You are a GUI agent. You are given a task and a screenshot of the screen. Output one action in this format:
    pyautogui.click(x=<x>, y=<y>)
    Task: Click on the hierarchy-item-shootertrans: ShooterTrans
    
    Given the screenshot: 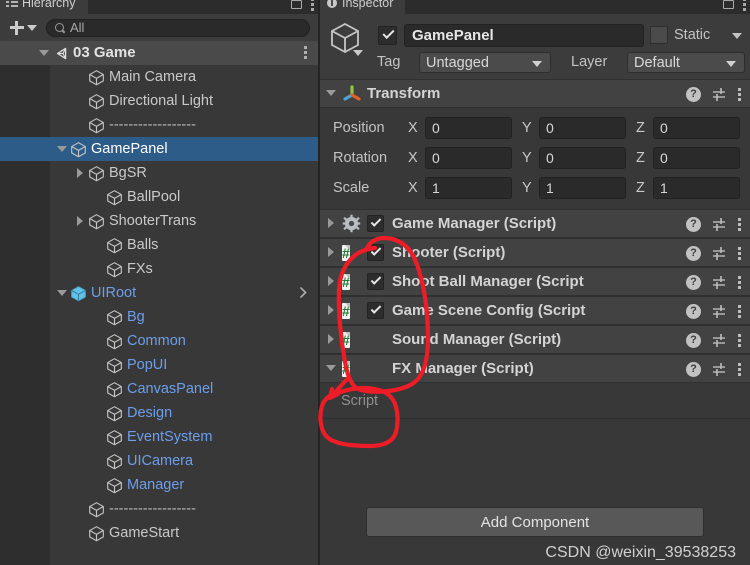 What is the action you would take?
    pyautogui.click(x=159, y=221)
    